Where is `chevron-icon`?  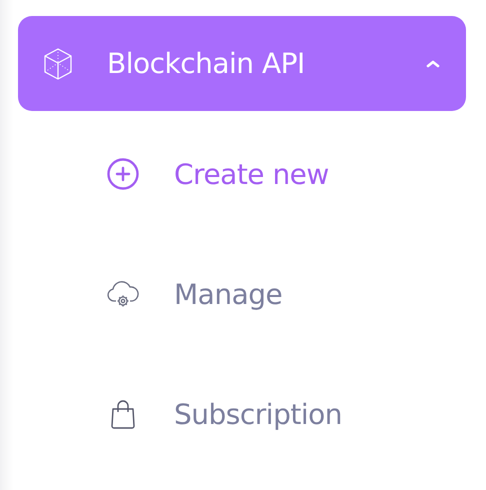 chevron-icon is located at coordinates (433, 63).